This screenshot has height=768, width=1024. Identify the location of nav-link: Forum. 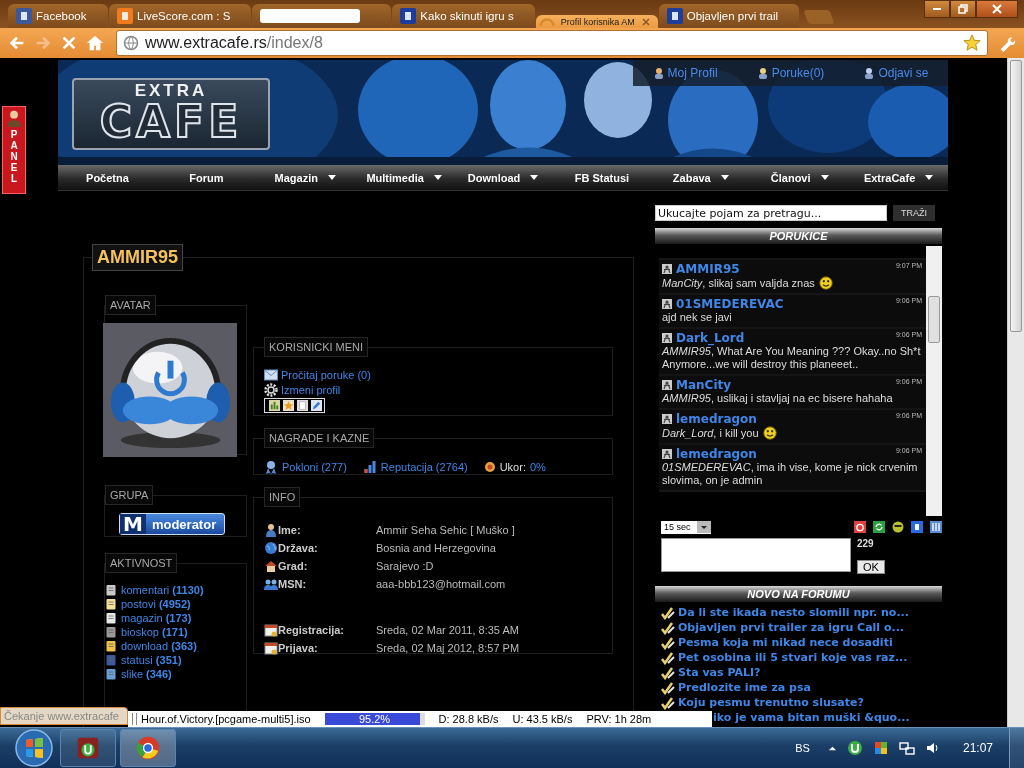
(206, 177).